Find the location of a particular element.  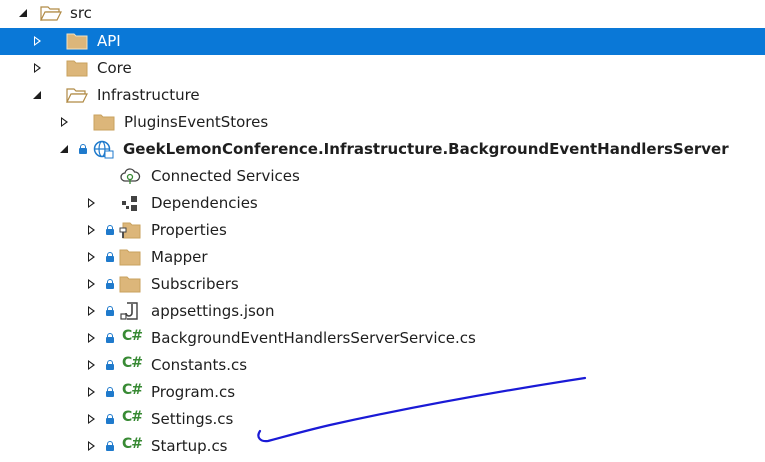

tree-item-label: Dependencies is located at coordinates (204, 203).